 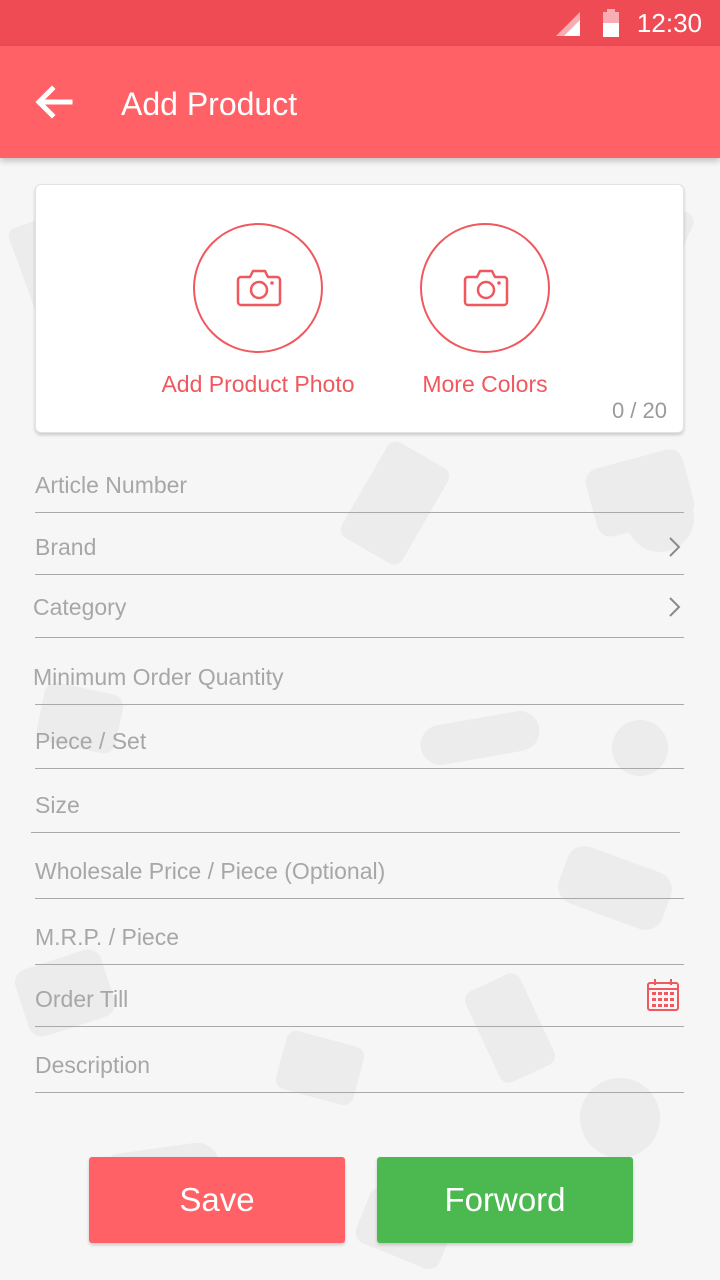 I want to click on piece-set-field: Piece / Set, so click(x=359, y=742).